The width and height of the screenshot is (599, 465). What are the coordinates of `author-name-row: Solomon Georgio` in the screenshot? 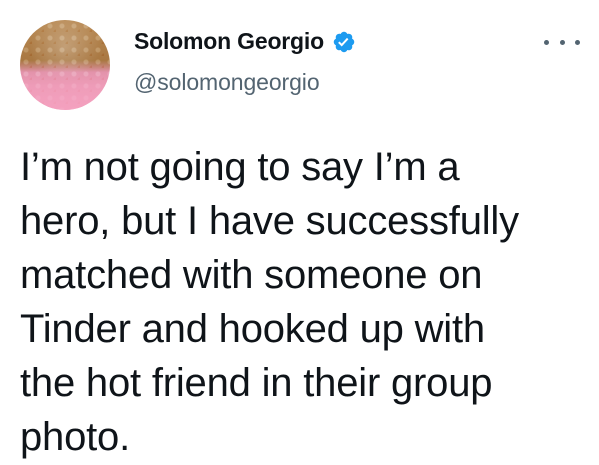 It's located at (245, 41).